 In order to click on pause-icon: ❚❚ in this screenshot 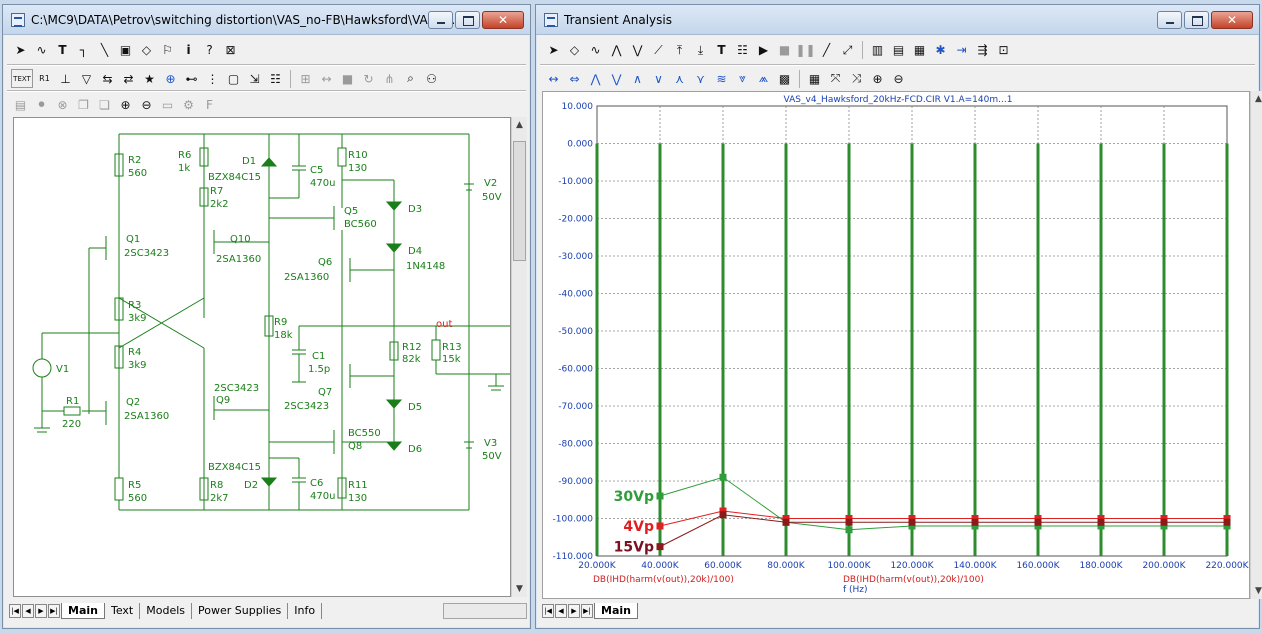, I will do `click(805, 50)`.